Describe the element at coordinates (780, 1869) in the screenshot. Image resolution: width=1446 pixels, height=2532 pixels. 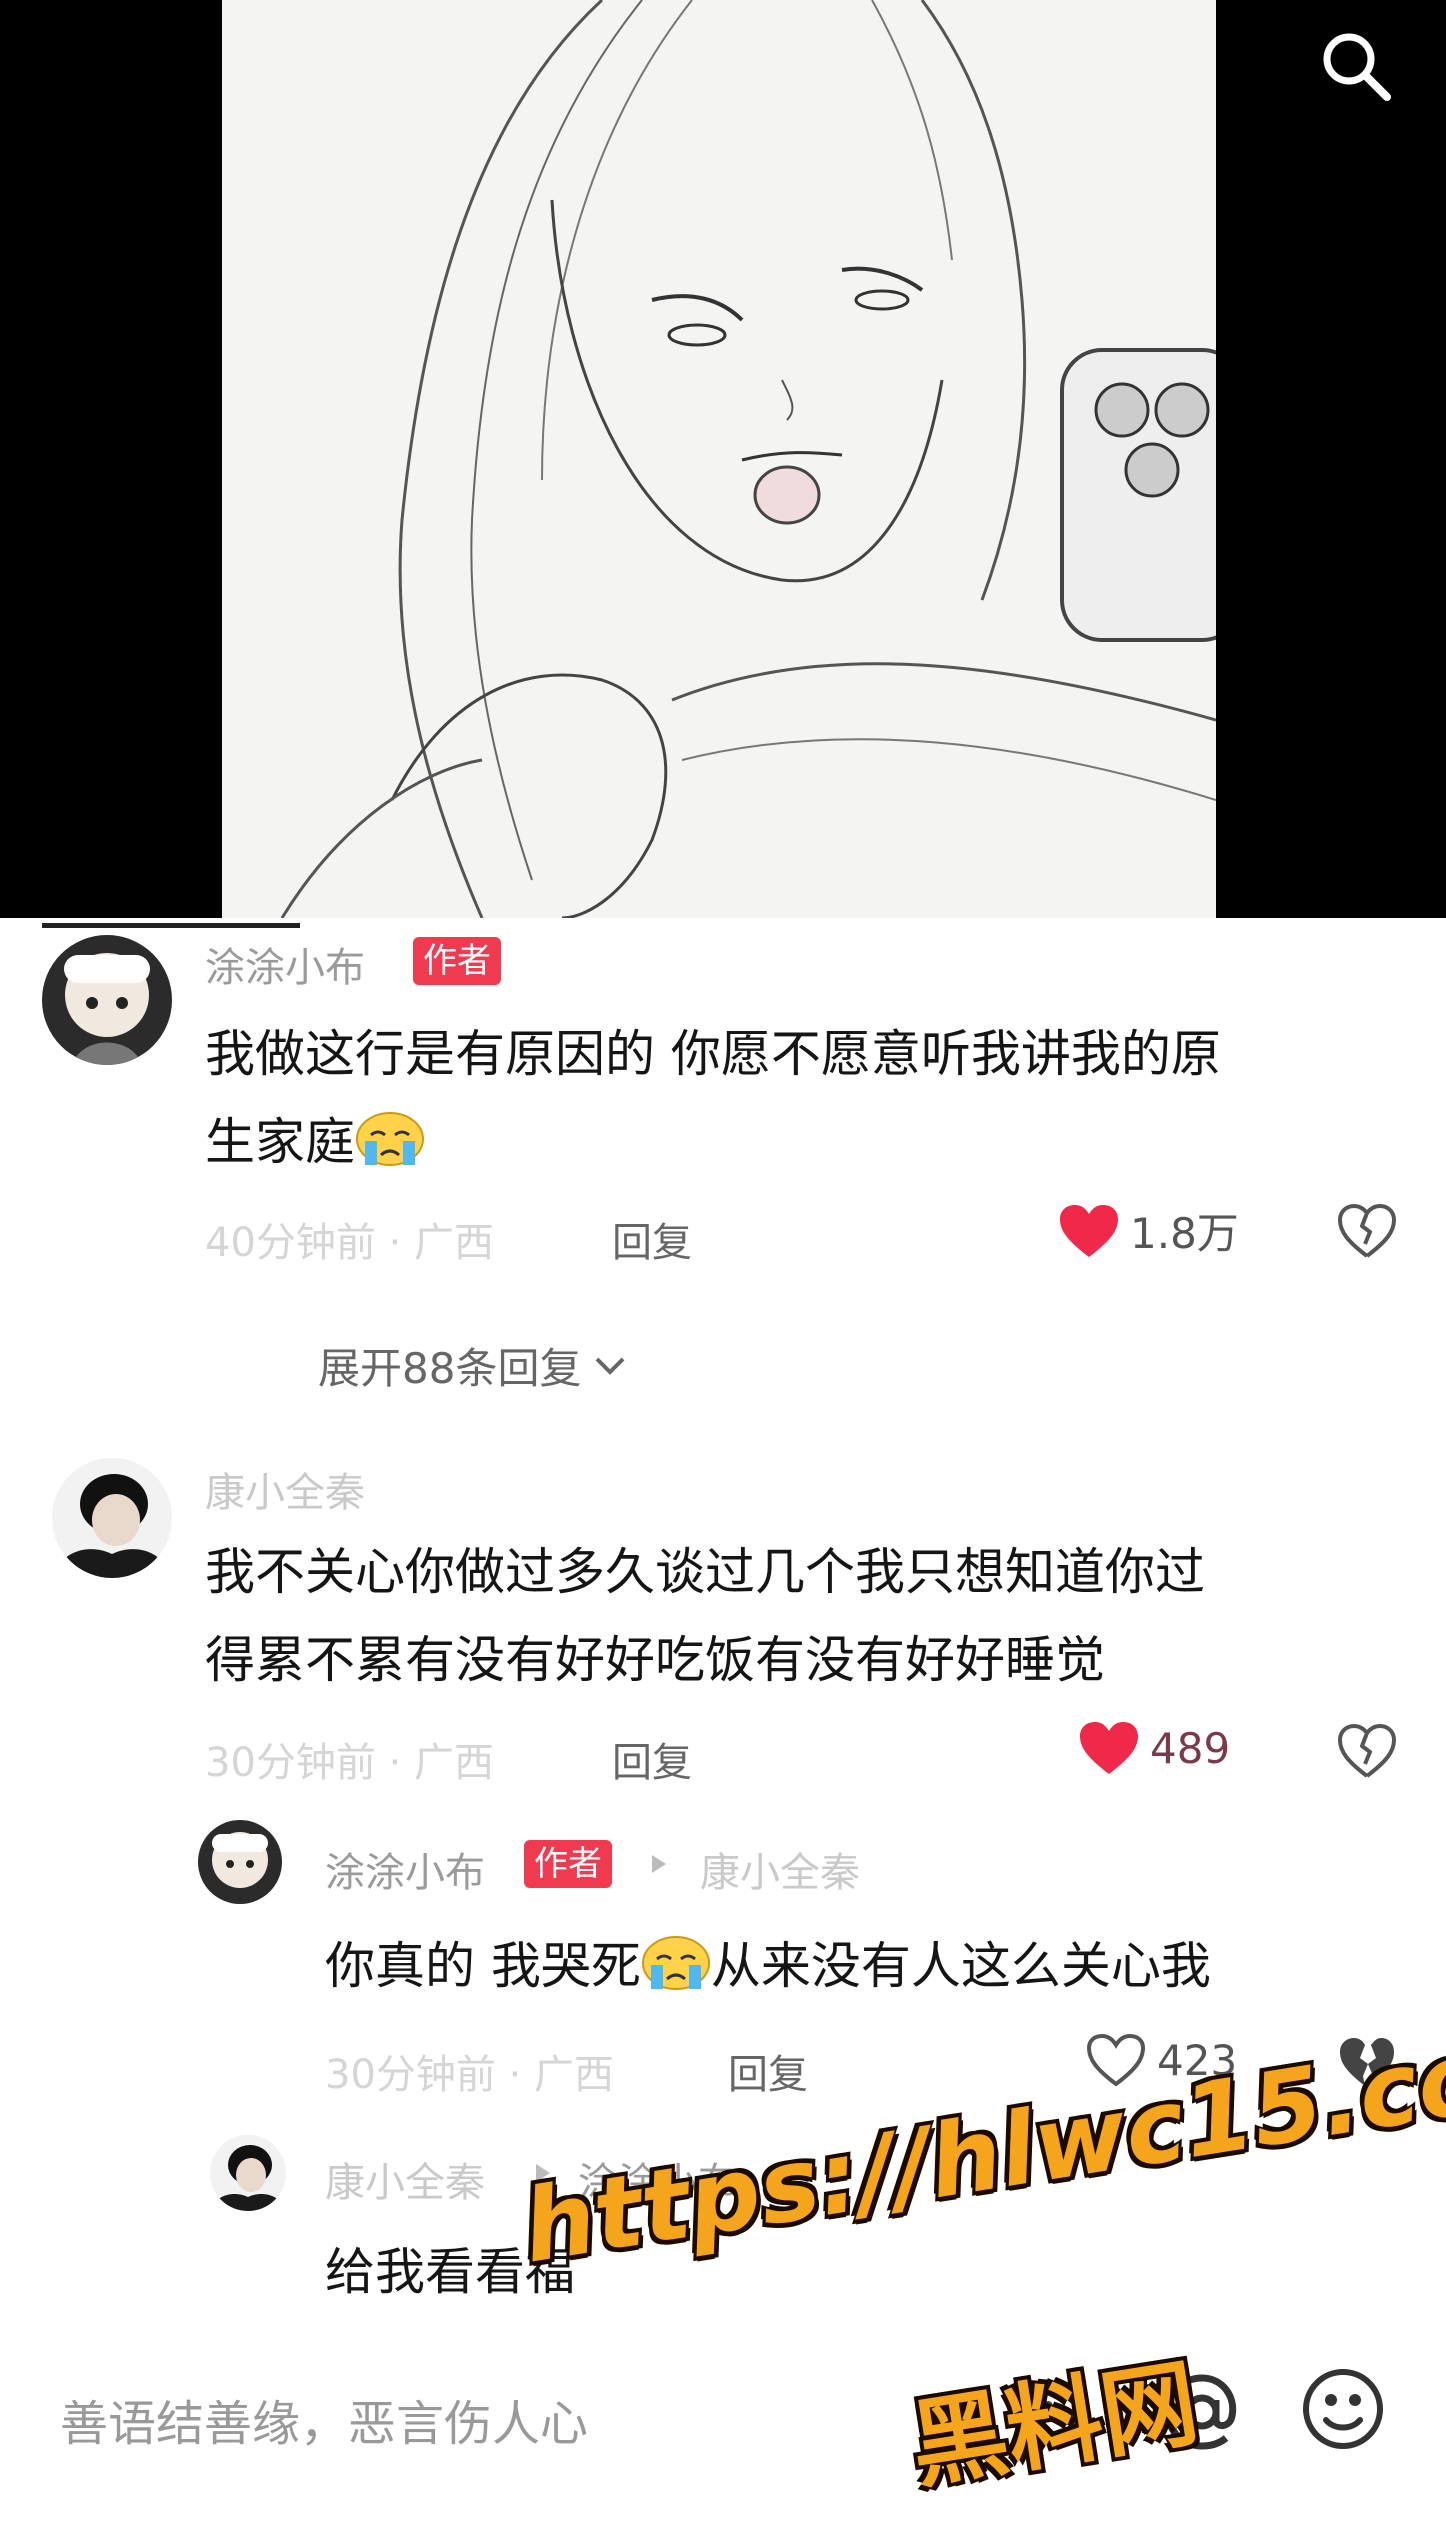
I see `reply-to-username: 康小全秦` at that location.